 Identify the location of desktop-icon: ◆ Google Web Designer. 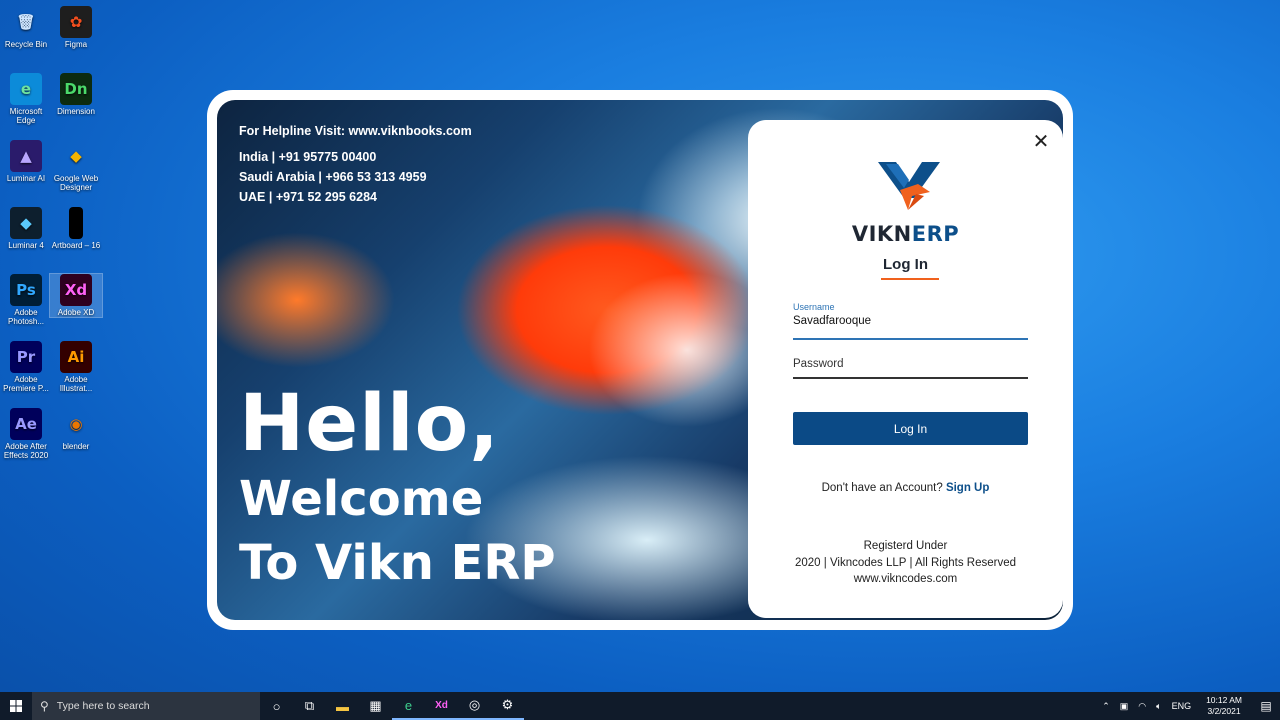
(76, 166).